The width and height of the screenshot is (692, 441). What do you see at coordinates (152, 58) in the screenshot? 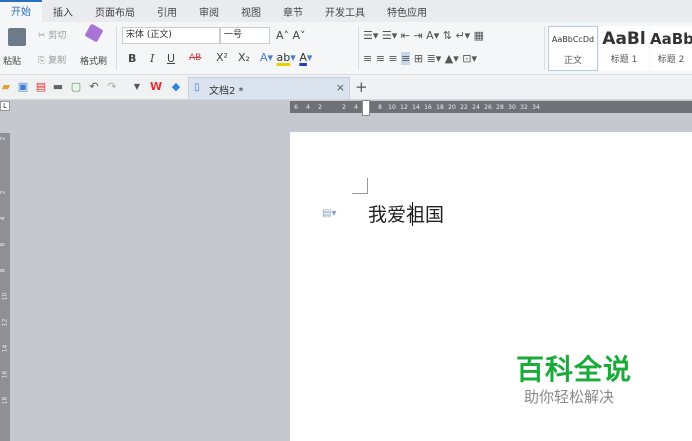
I see `italic-button: I` at bounding box center [152, 58].